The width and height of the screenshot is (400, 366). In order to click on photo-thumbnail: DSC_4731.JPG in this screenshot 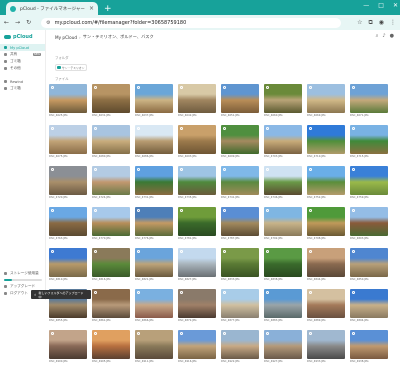, I will do `click(154, 184)`.